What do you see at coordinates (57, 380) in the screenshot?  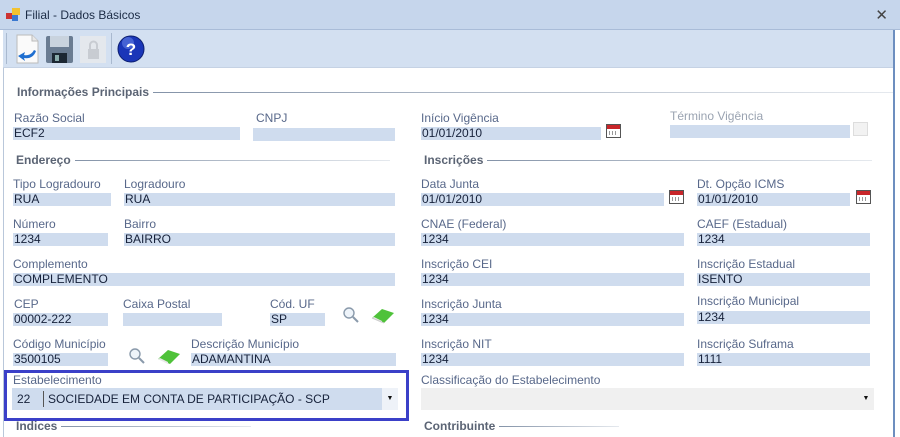 I see `estabelecimento-label: Estabelecimento` at bounding box center [57, 380].